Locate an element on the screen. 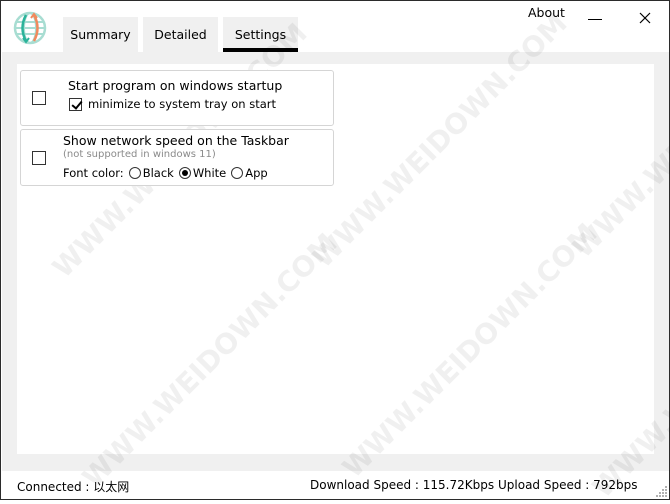  font-color-black-radio: Black is located at coordinates (151, 173).